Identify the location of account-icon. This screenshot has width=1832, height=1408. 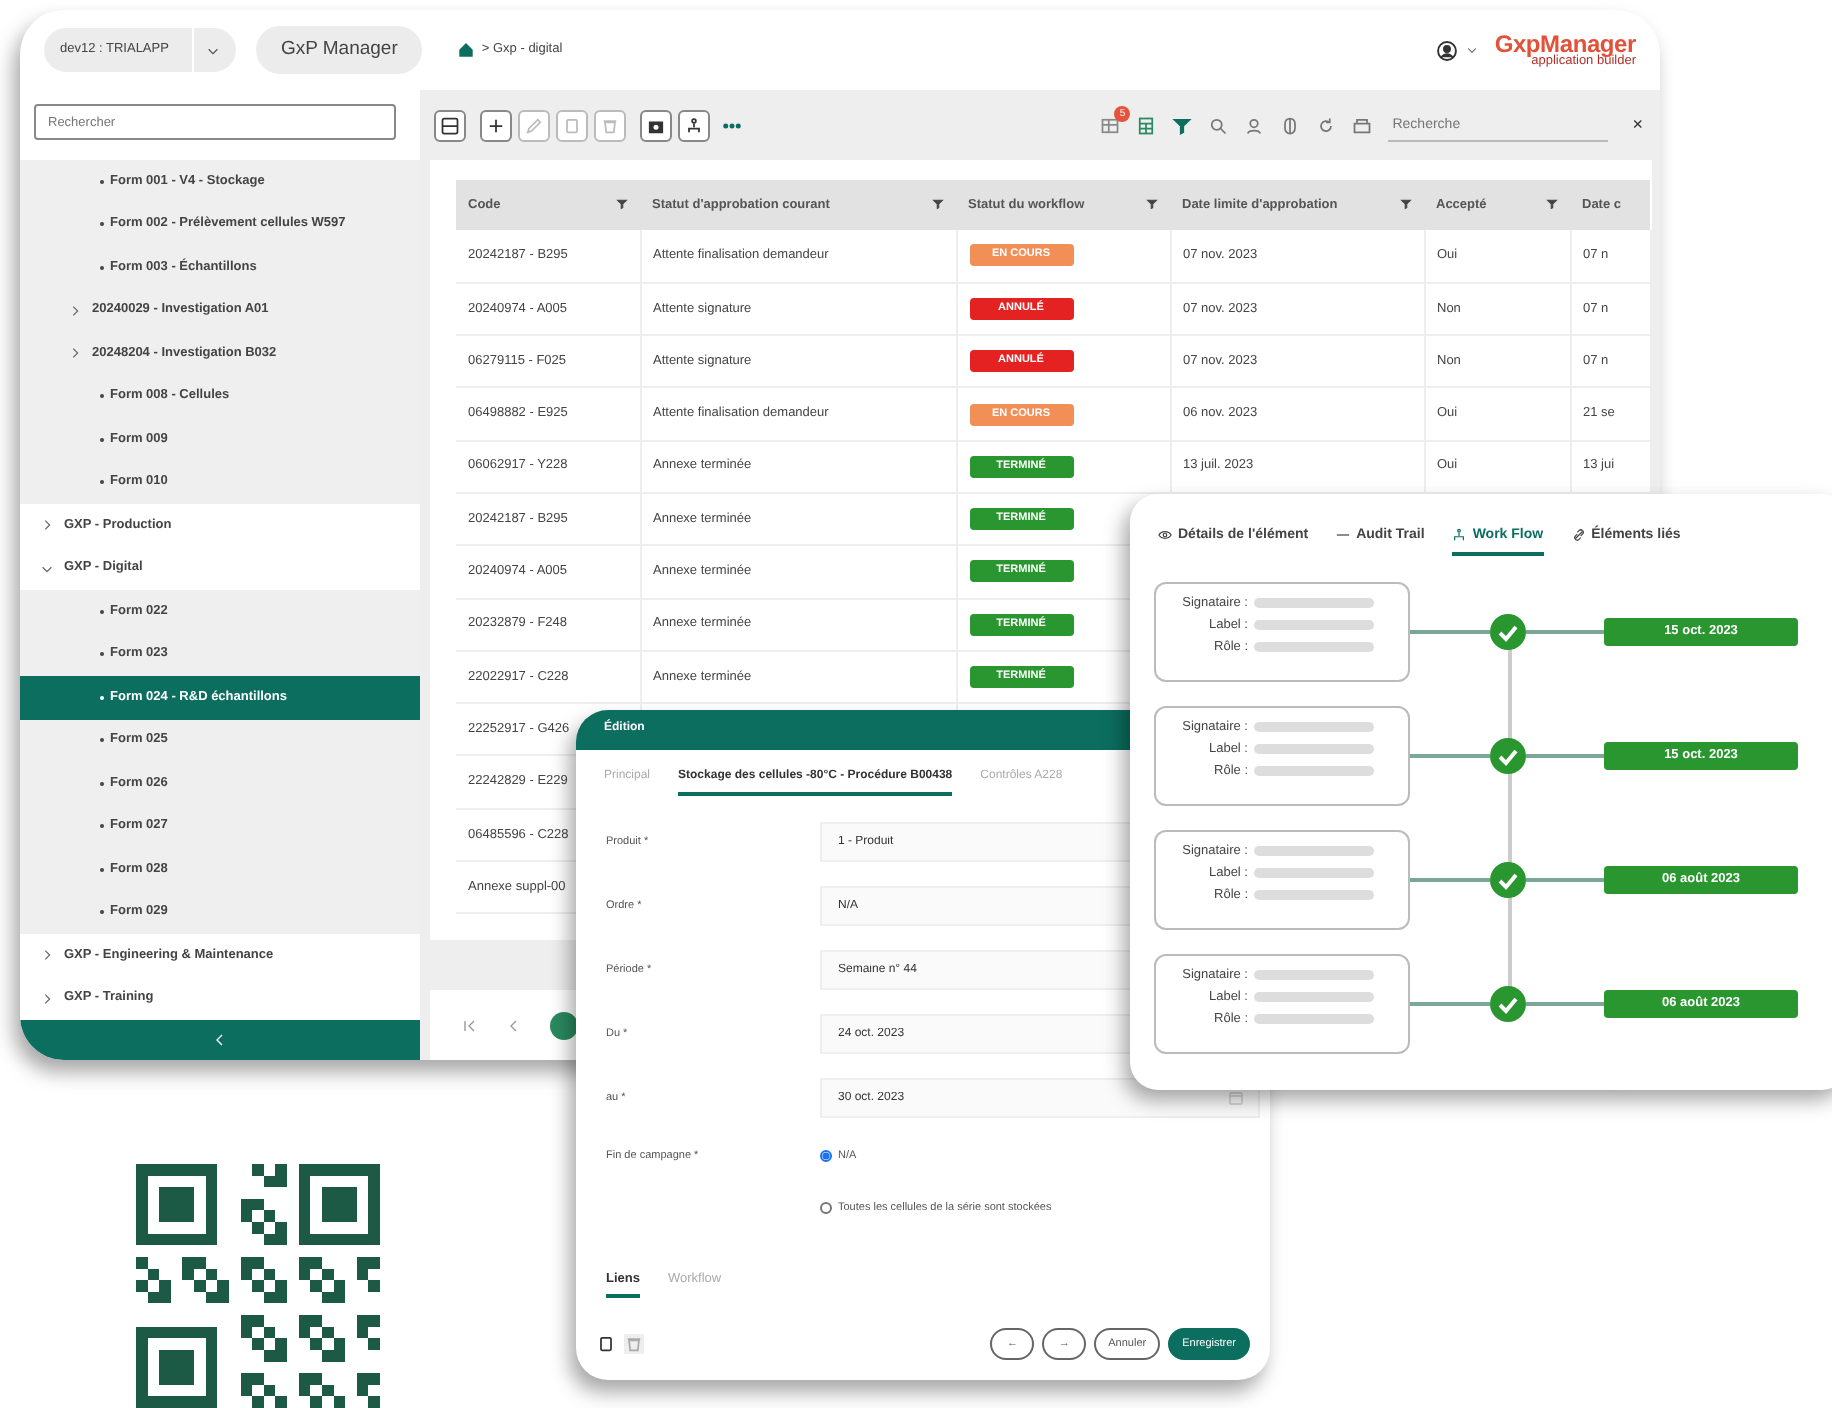
(1447, 50).